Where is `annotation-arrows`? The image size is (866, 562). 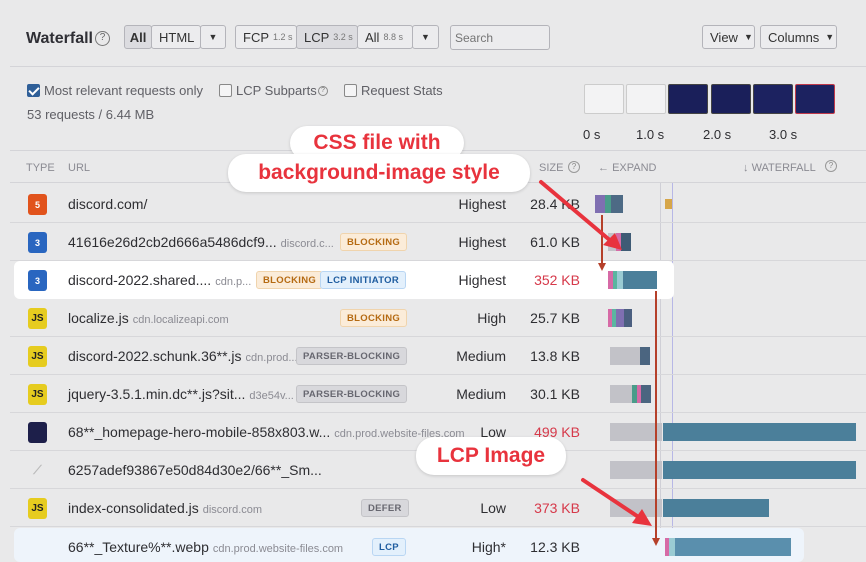
annotation-arrows is located at coordinates (599, 363).